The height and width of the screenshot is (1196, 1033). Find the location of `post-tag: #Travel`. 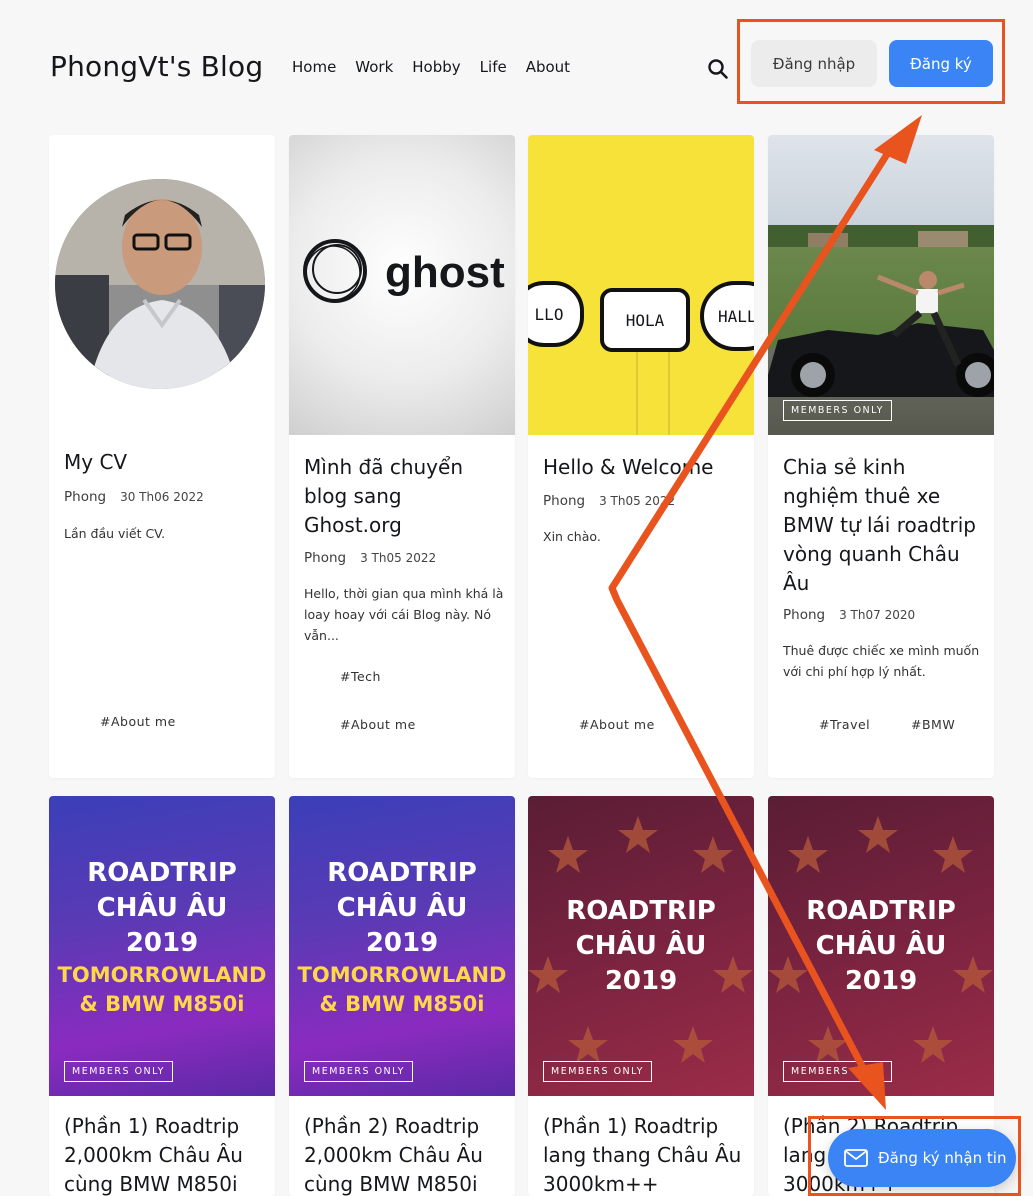

post-tag: #Travel is located at coordinates (844, 724).